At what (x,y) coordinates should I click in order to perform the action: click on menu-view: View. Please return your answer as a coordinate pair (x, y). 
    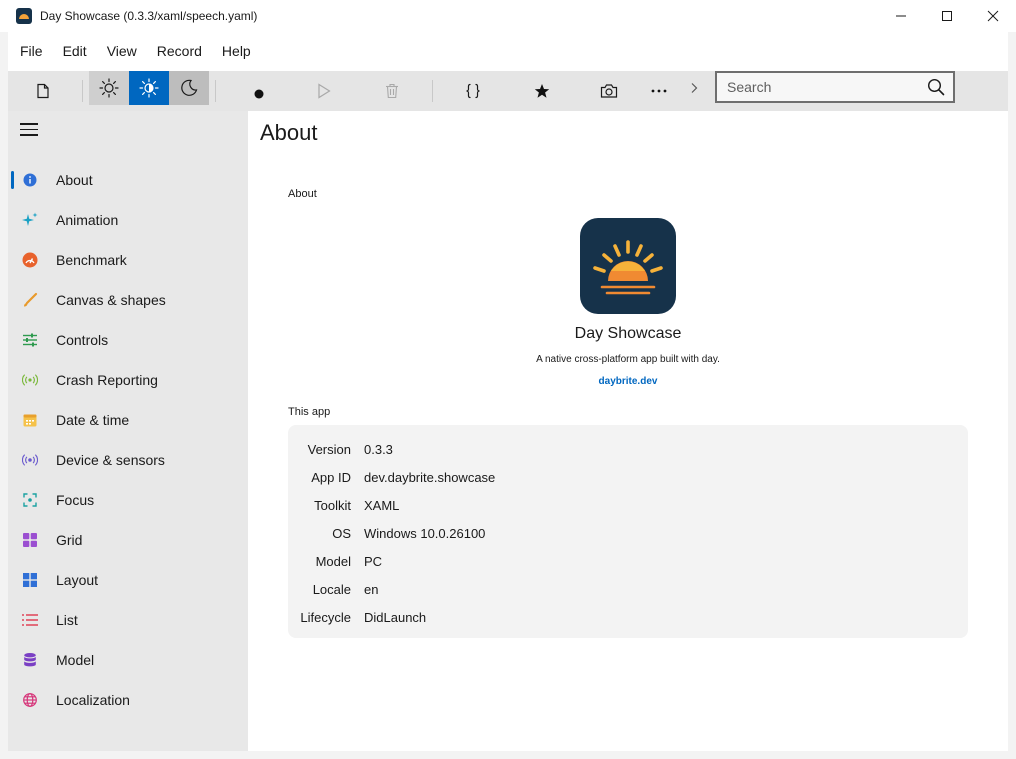
    Looking at the image, I should click on (122, 51).